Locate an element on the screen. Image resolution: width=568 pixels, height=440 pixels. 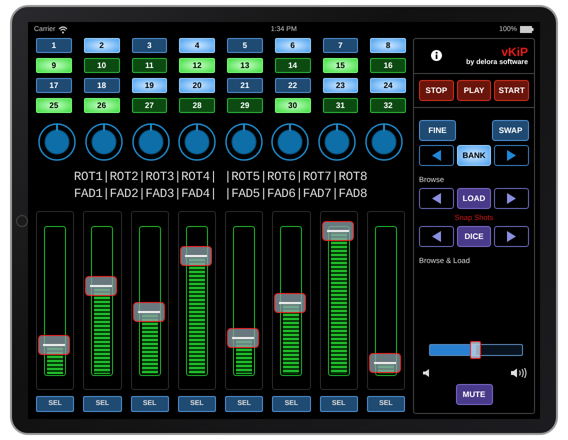
pad-button: 3 is located at coordinates (150, 45).